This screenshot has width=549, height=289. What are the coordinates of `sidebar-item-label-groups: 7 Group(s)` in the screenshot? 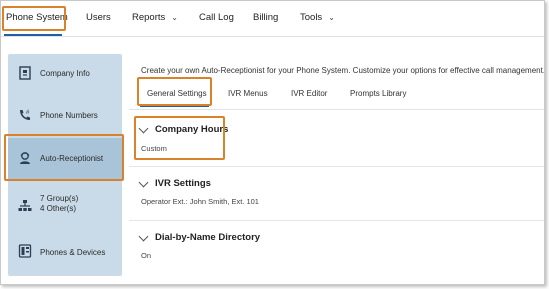 It's located at (59, 198).